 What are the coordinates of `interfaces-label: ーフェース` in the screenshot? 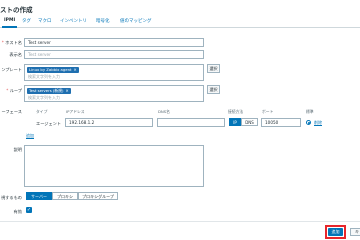 It's located at (11, 111).